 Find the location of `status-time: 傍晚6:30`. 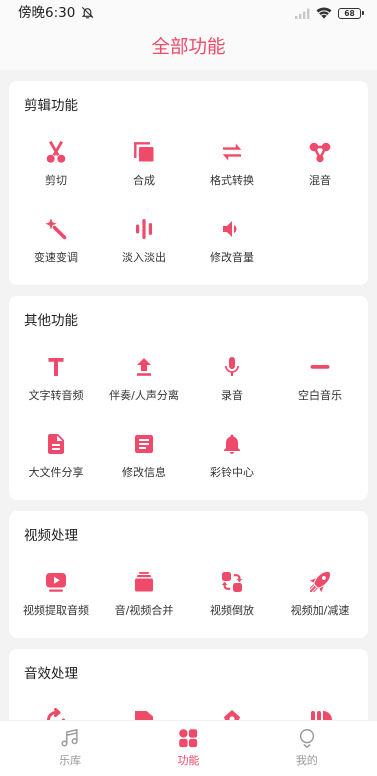

status-time: 傍晚6:30 is located at coordinates (47, 13).